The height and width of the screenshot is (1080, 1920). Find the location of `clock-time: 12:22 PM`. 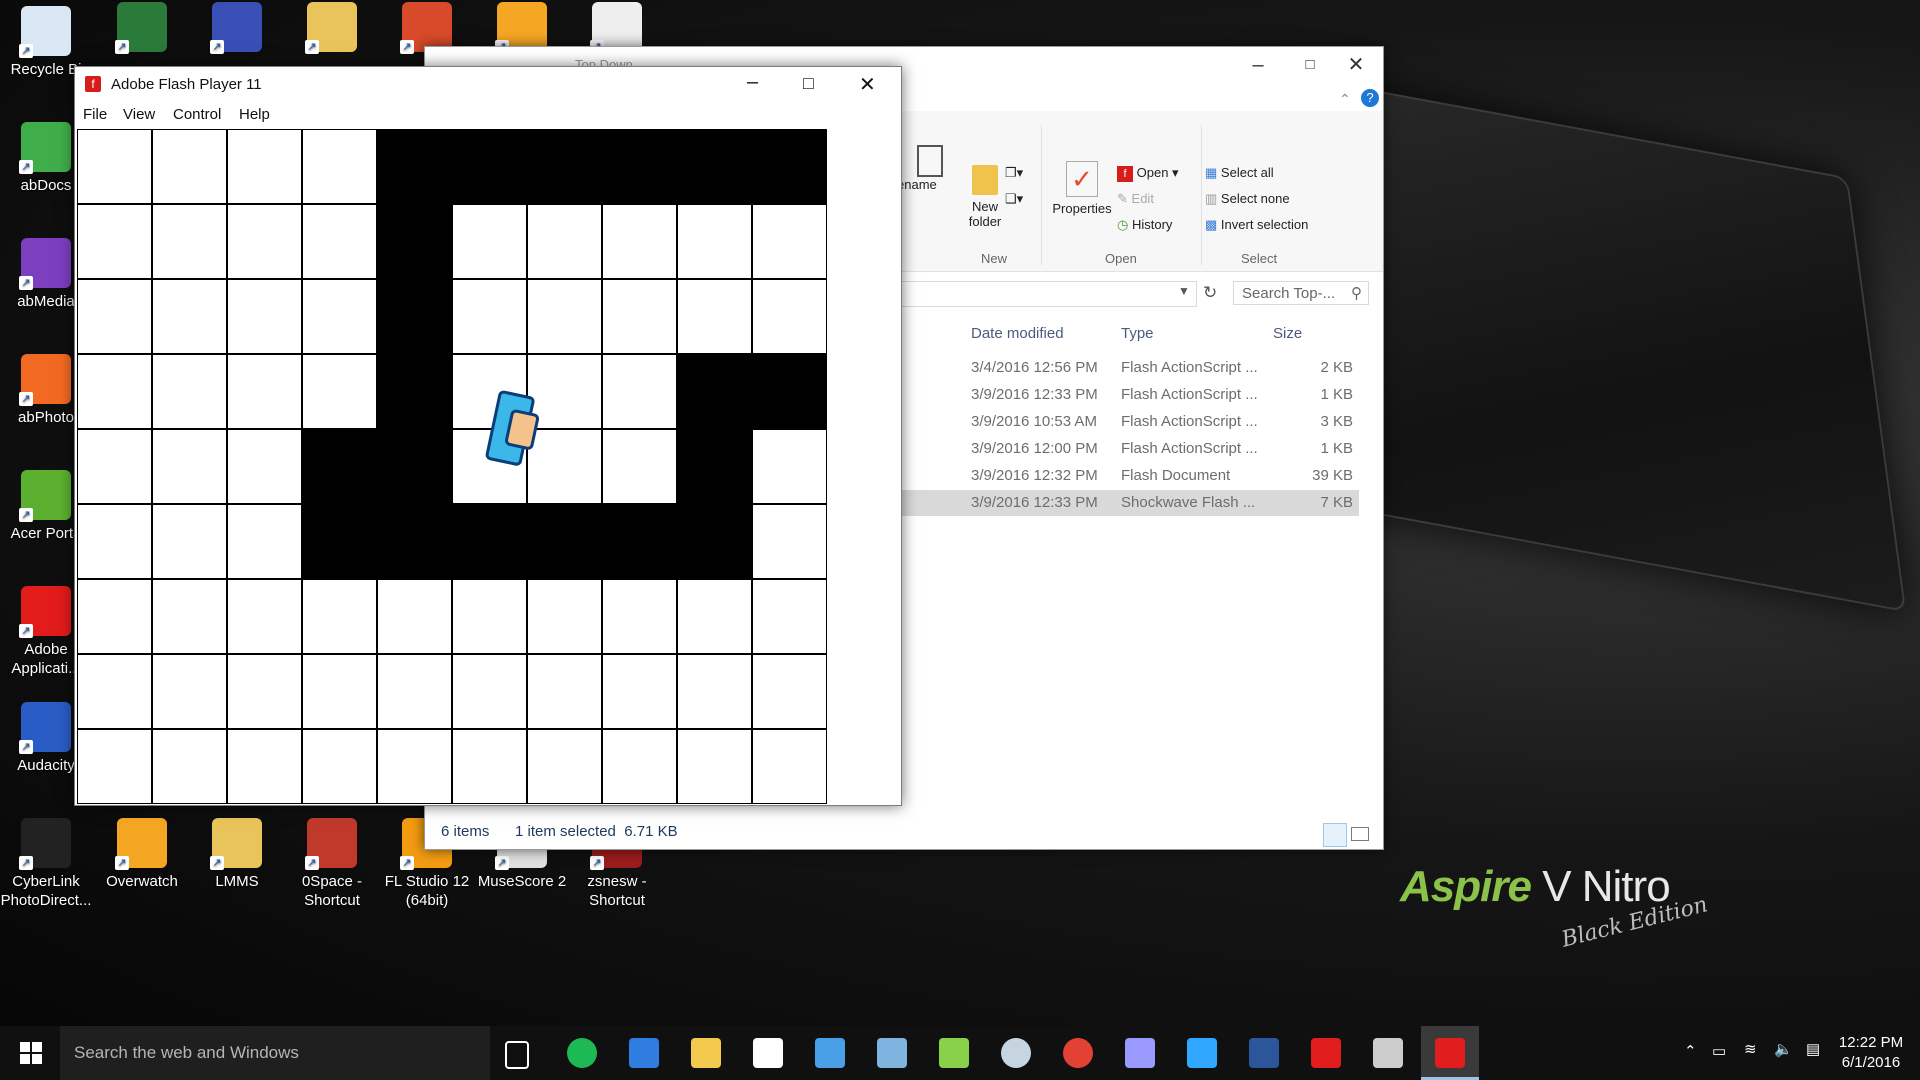

clock-time: 12:22 PM is located at coordinates (1871, 1042).